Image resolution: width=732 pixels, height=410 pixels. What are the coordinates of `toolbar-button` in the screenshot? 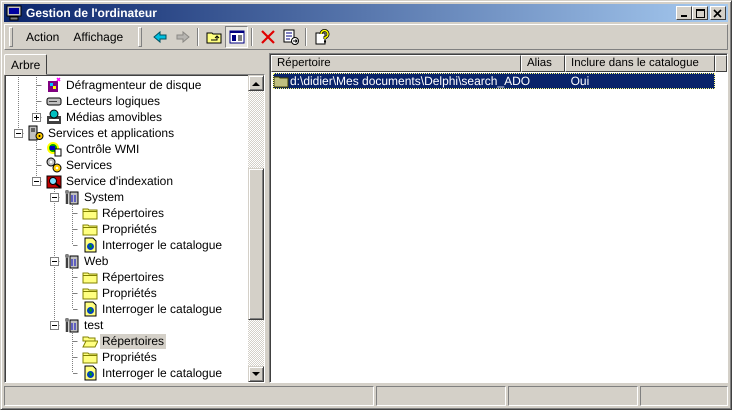 It's located at (236, 37).